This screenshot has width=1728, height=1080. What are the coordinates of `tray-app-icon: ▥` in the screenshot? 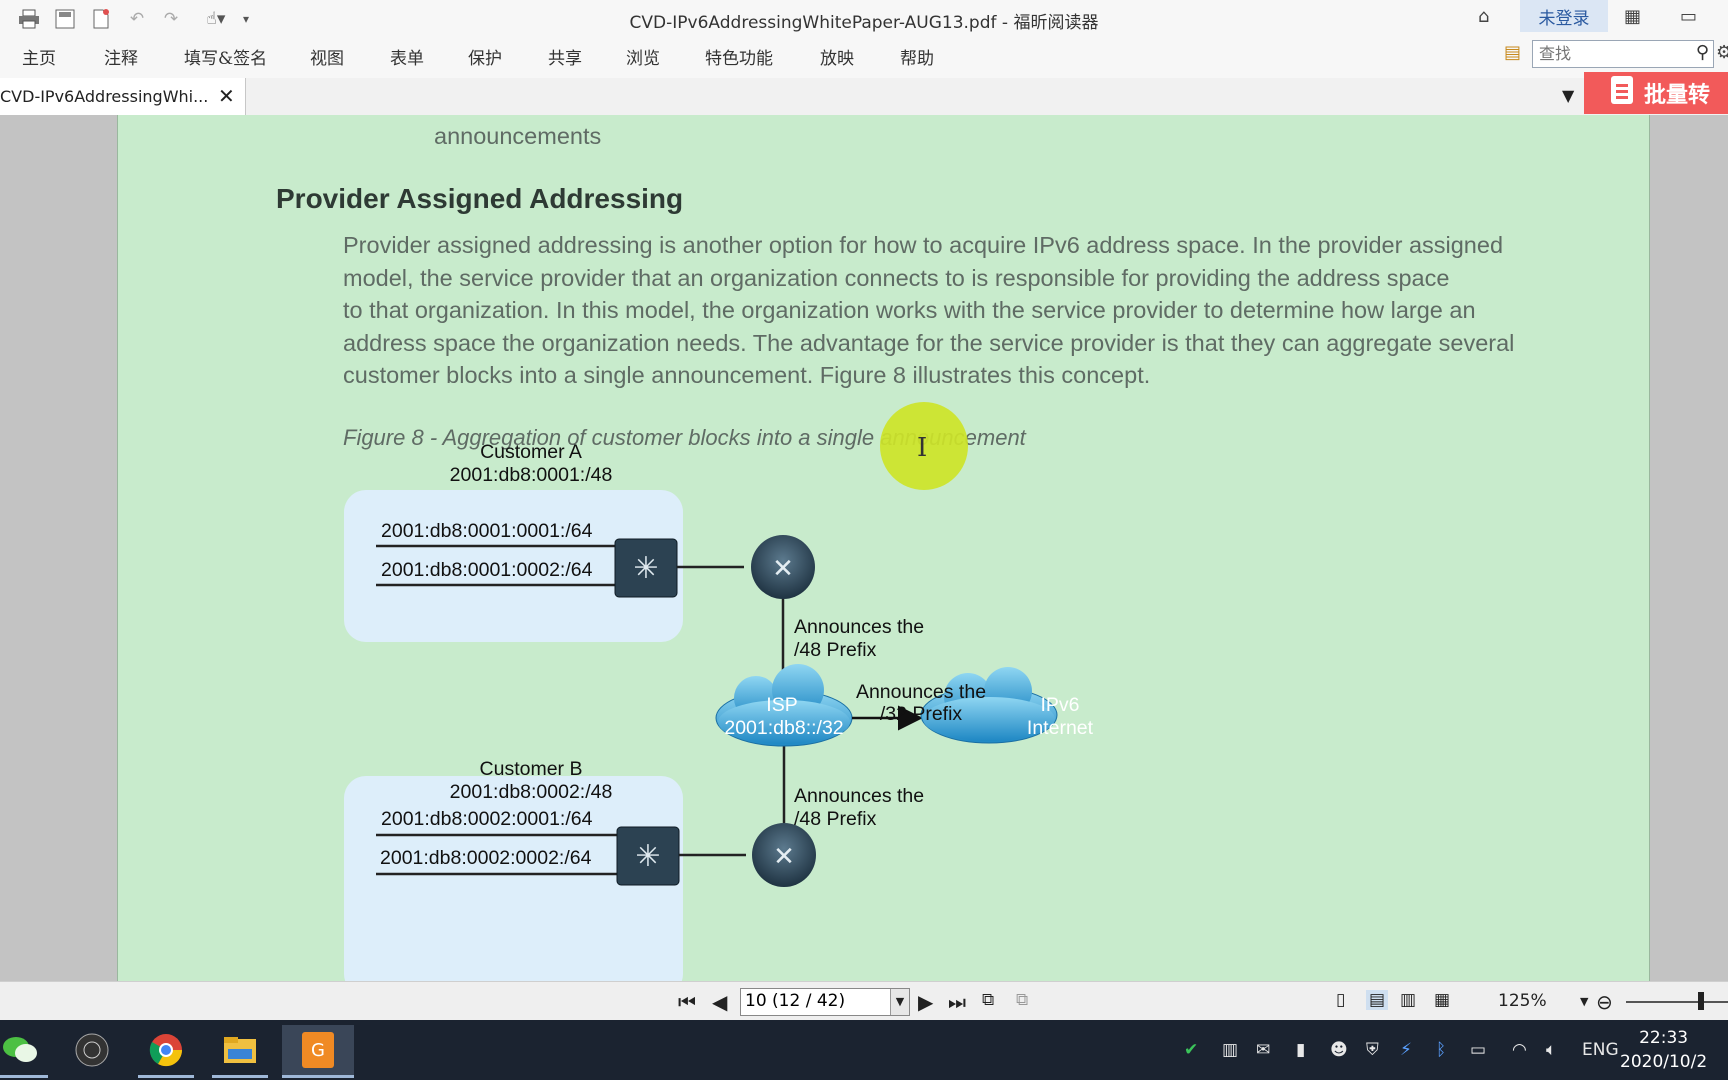 It's located at (1230, 1050).